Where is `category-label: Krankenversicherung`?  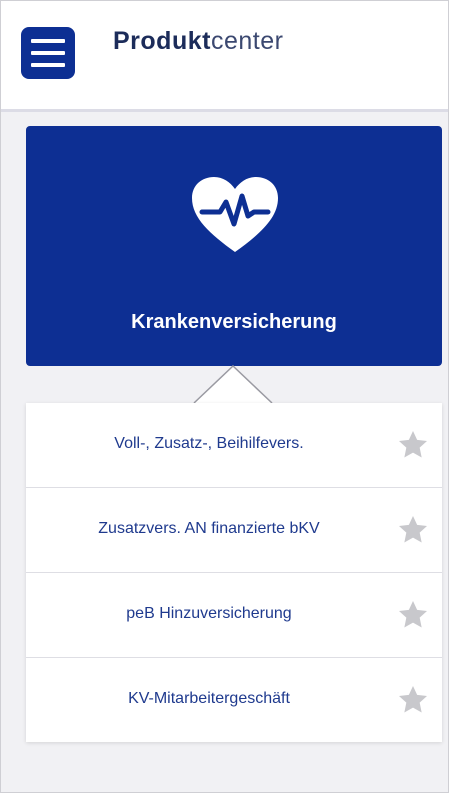
category-label: Krankenversicherung is located at coordinates (234, 322).